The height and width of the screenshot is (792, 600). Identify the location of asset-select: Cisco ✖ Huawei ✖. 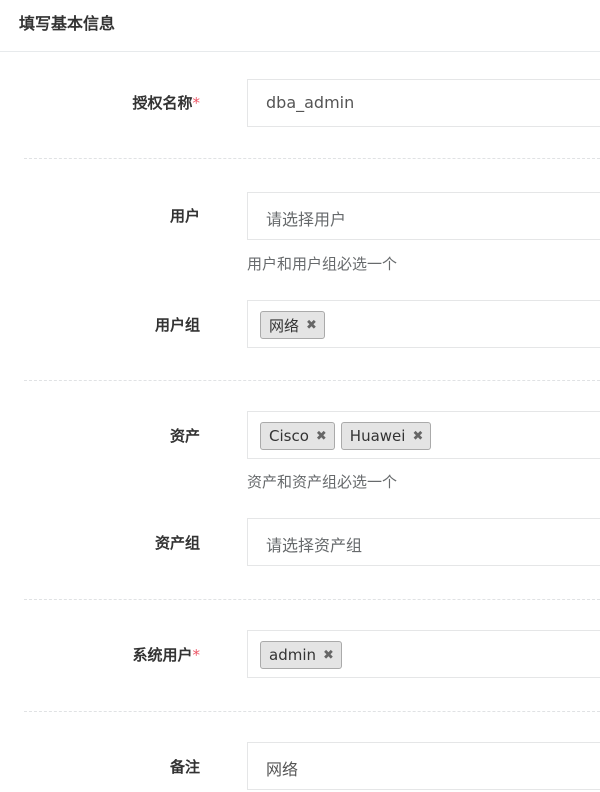
(423, 435).